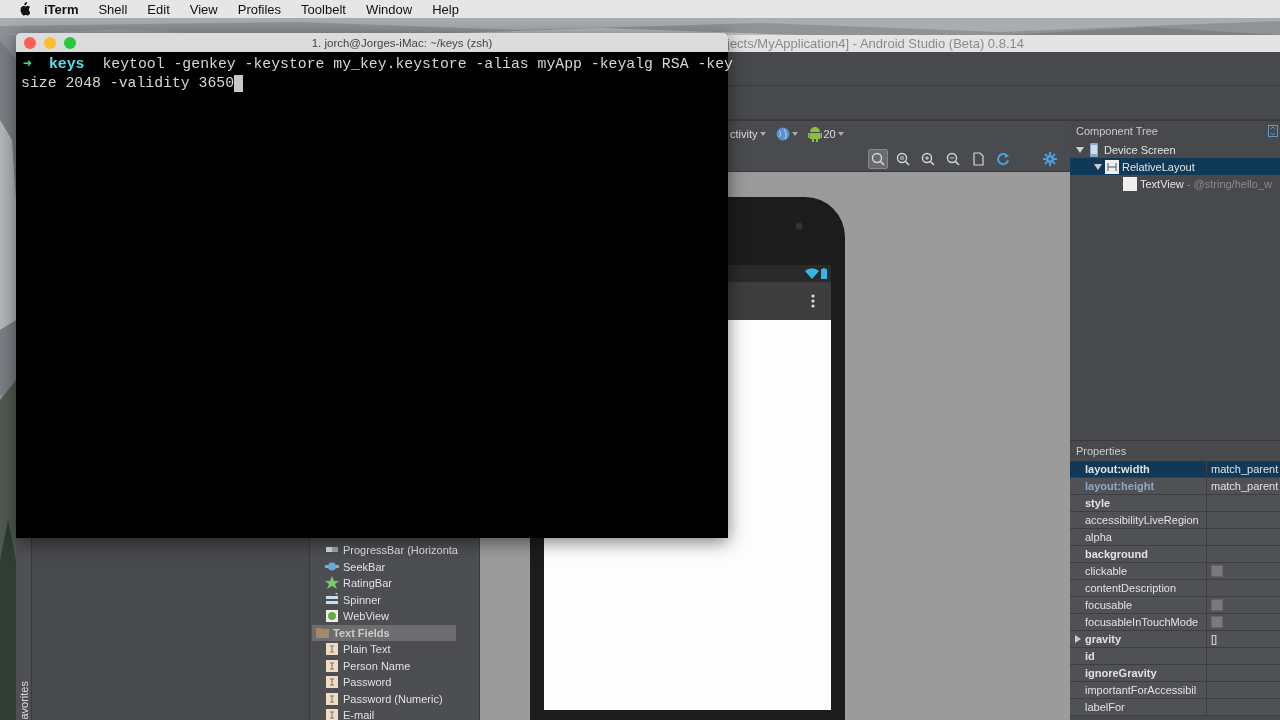 The image size is (1280, 720). I want to click on palette-item: Password, so click(352, 682).